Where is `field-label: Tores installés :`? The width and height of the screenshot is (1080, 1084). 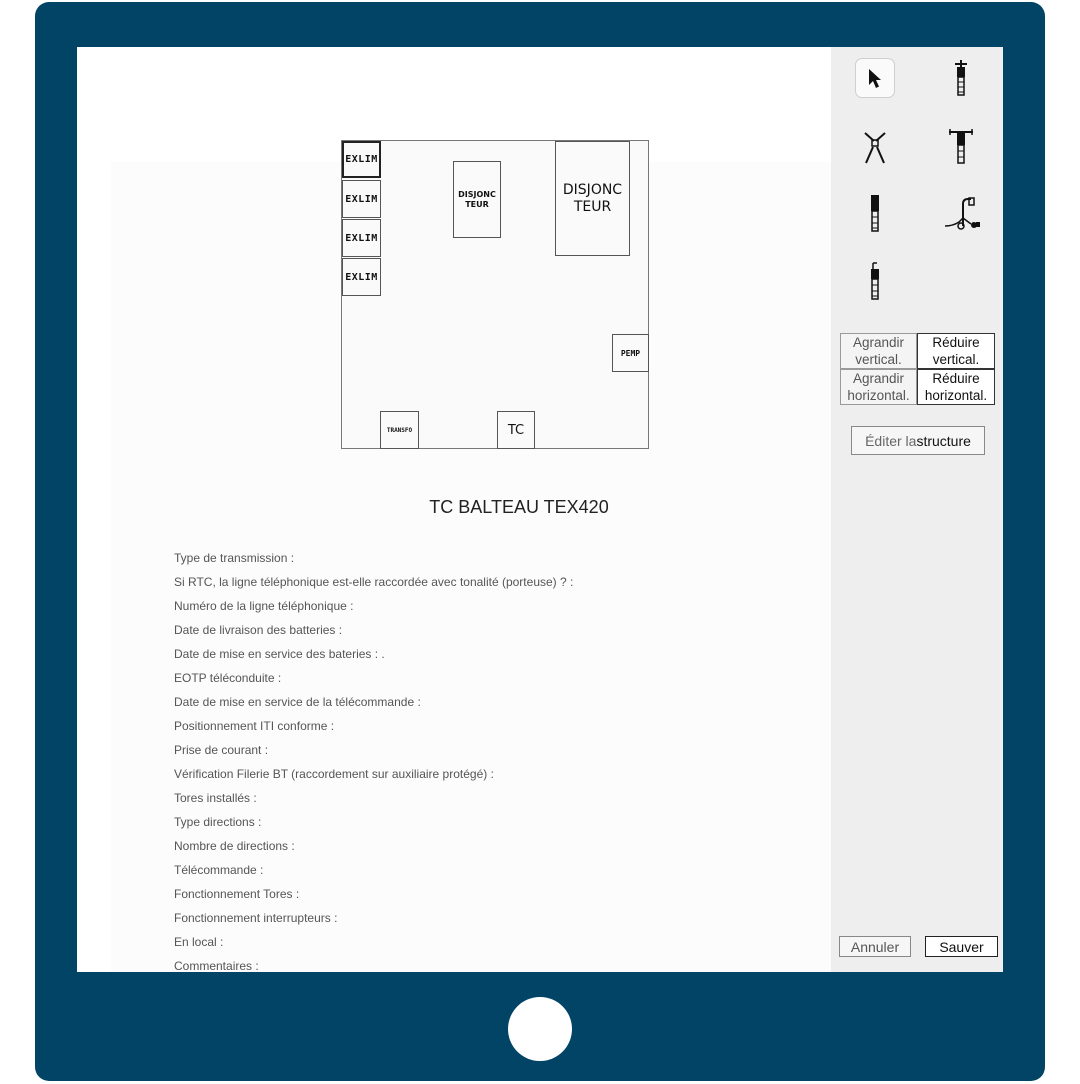
field-label: Tores installés : is located at coordinates (215, 798).